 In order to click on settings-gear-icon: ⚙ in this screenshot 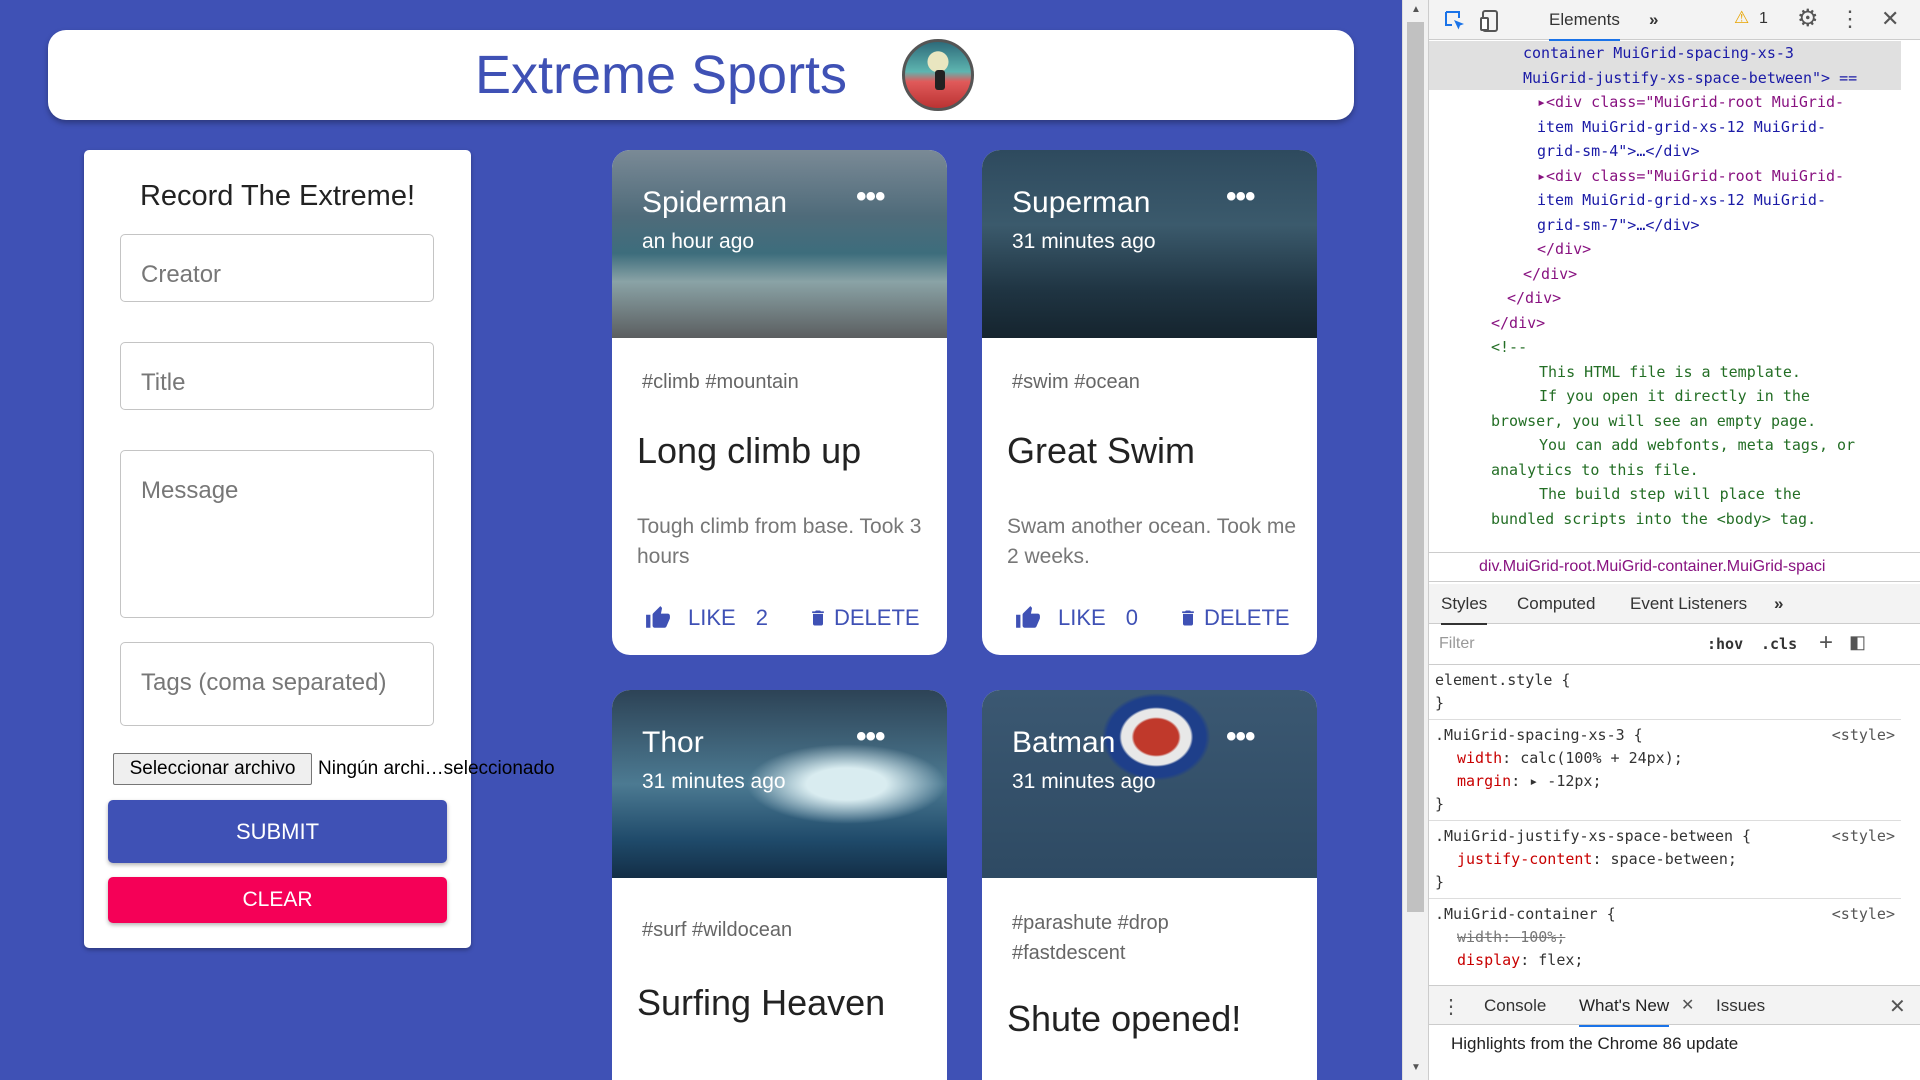, I will do `click(1808, 18)`.